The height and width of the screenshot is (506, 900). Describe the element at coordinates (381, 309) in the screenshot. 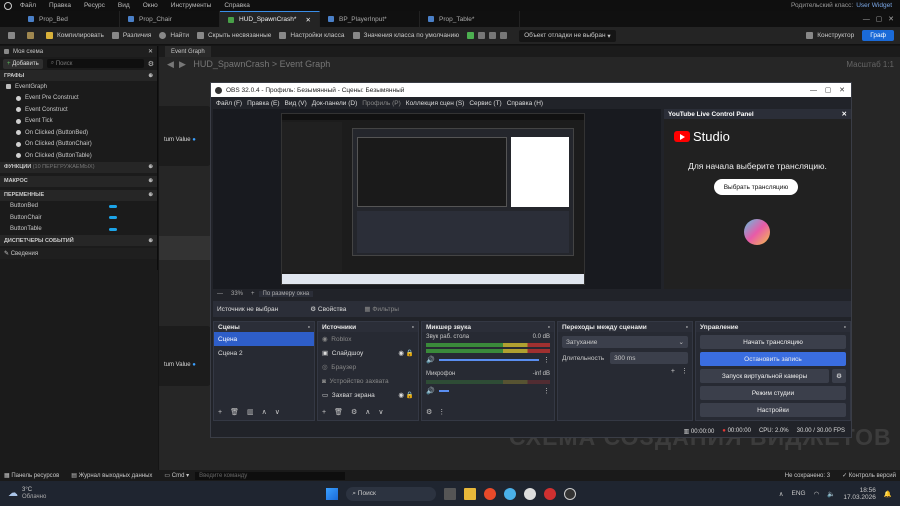

I see `filters-button: ▦ Фильтры` at that location.